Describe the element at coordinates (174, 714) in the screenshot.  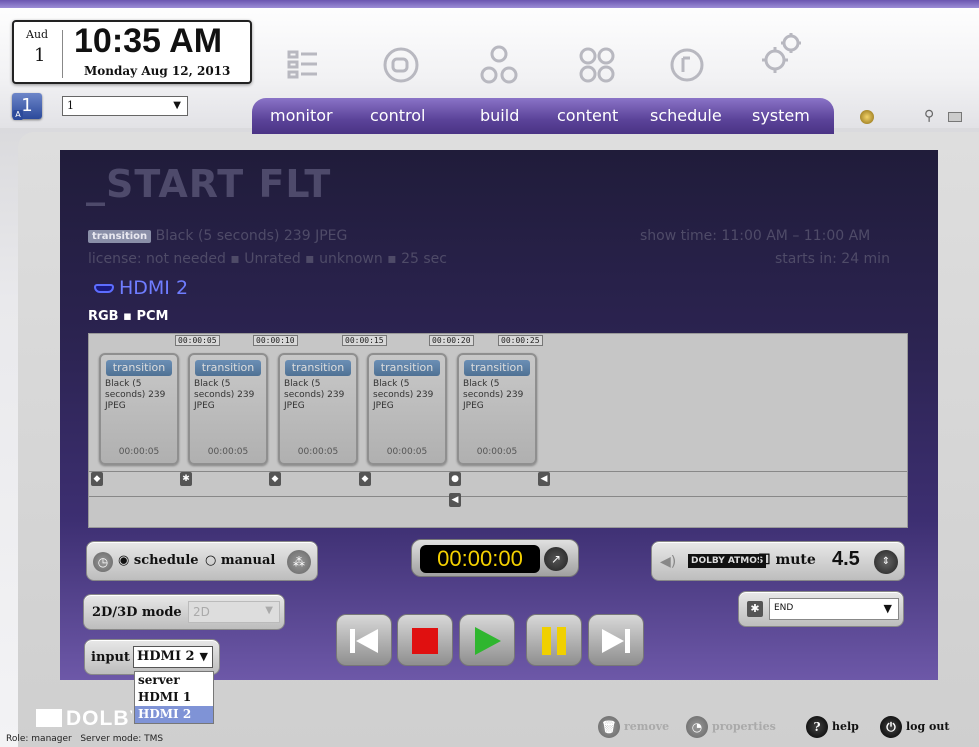
I see `input-option-hdmi2: HDMI 2` at that location.